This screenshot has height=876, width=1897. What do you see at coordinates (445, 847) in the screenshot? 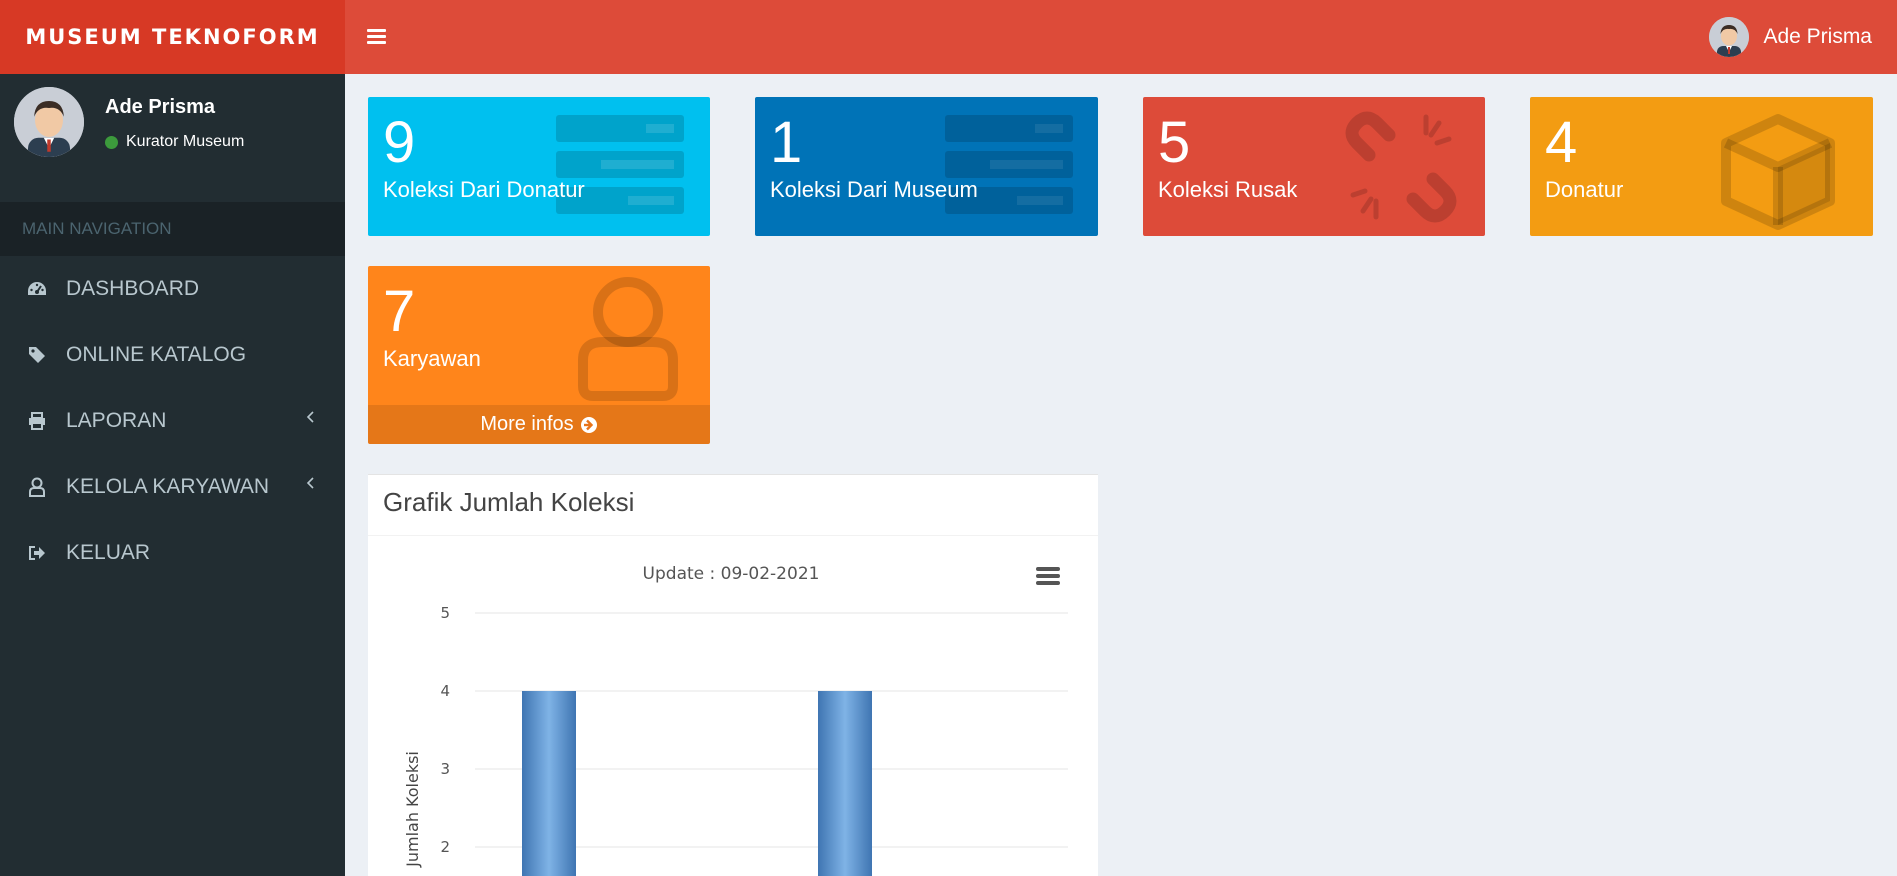
I see `y-tick-label: 2` at bounding box center [445, 847].